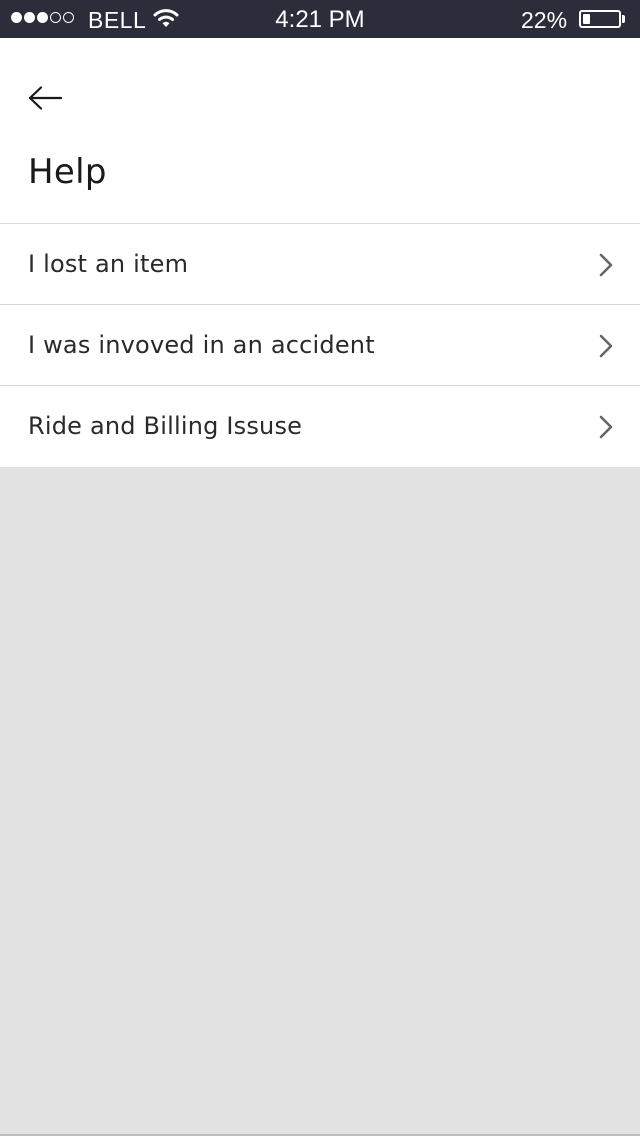 The width and height of the screenshot is (640, 1136). I want to click on help-item-accident: I was invoved in an accident, so click(320, 345).